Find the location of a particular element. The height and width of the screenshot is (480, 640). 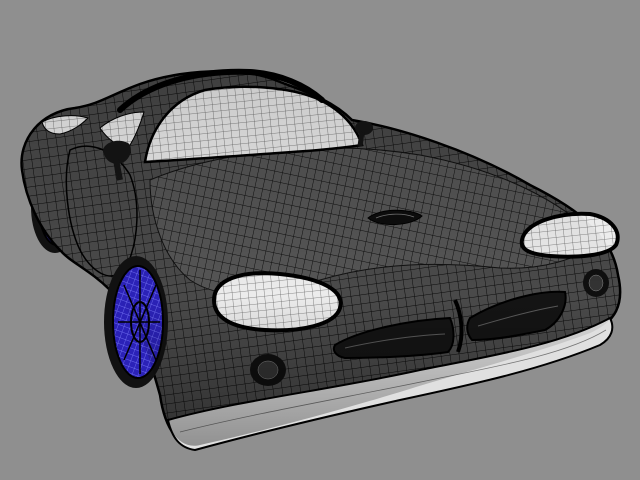

front-wheel is located at coordinates (136, 322).